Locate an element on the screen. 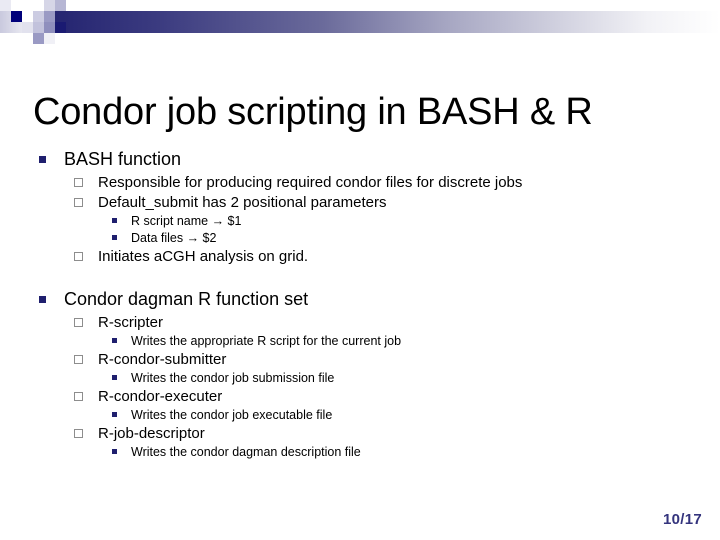 The height and width of the screenshot is (540, 720). mosaic-cell-mid-b is located at coordinates (49, 16).